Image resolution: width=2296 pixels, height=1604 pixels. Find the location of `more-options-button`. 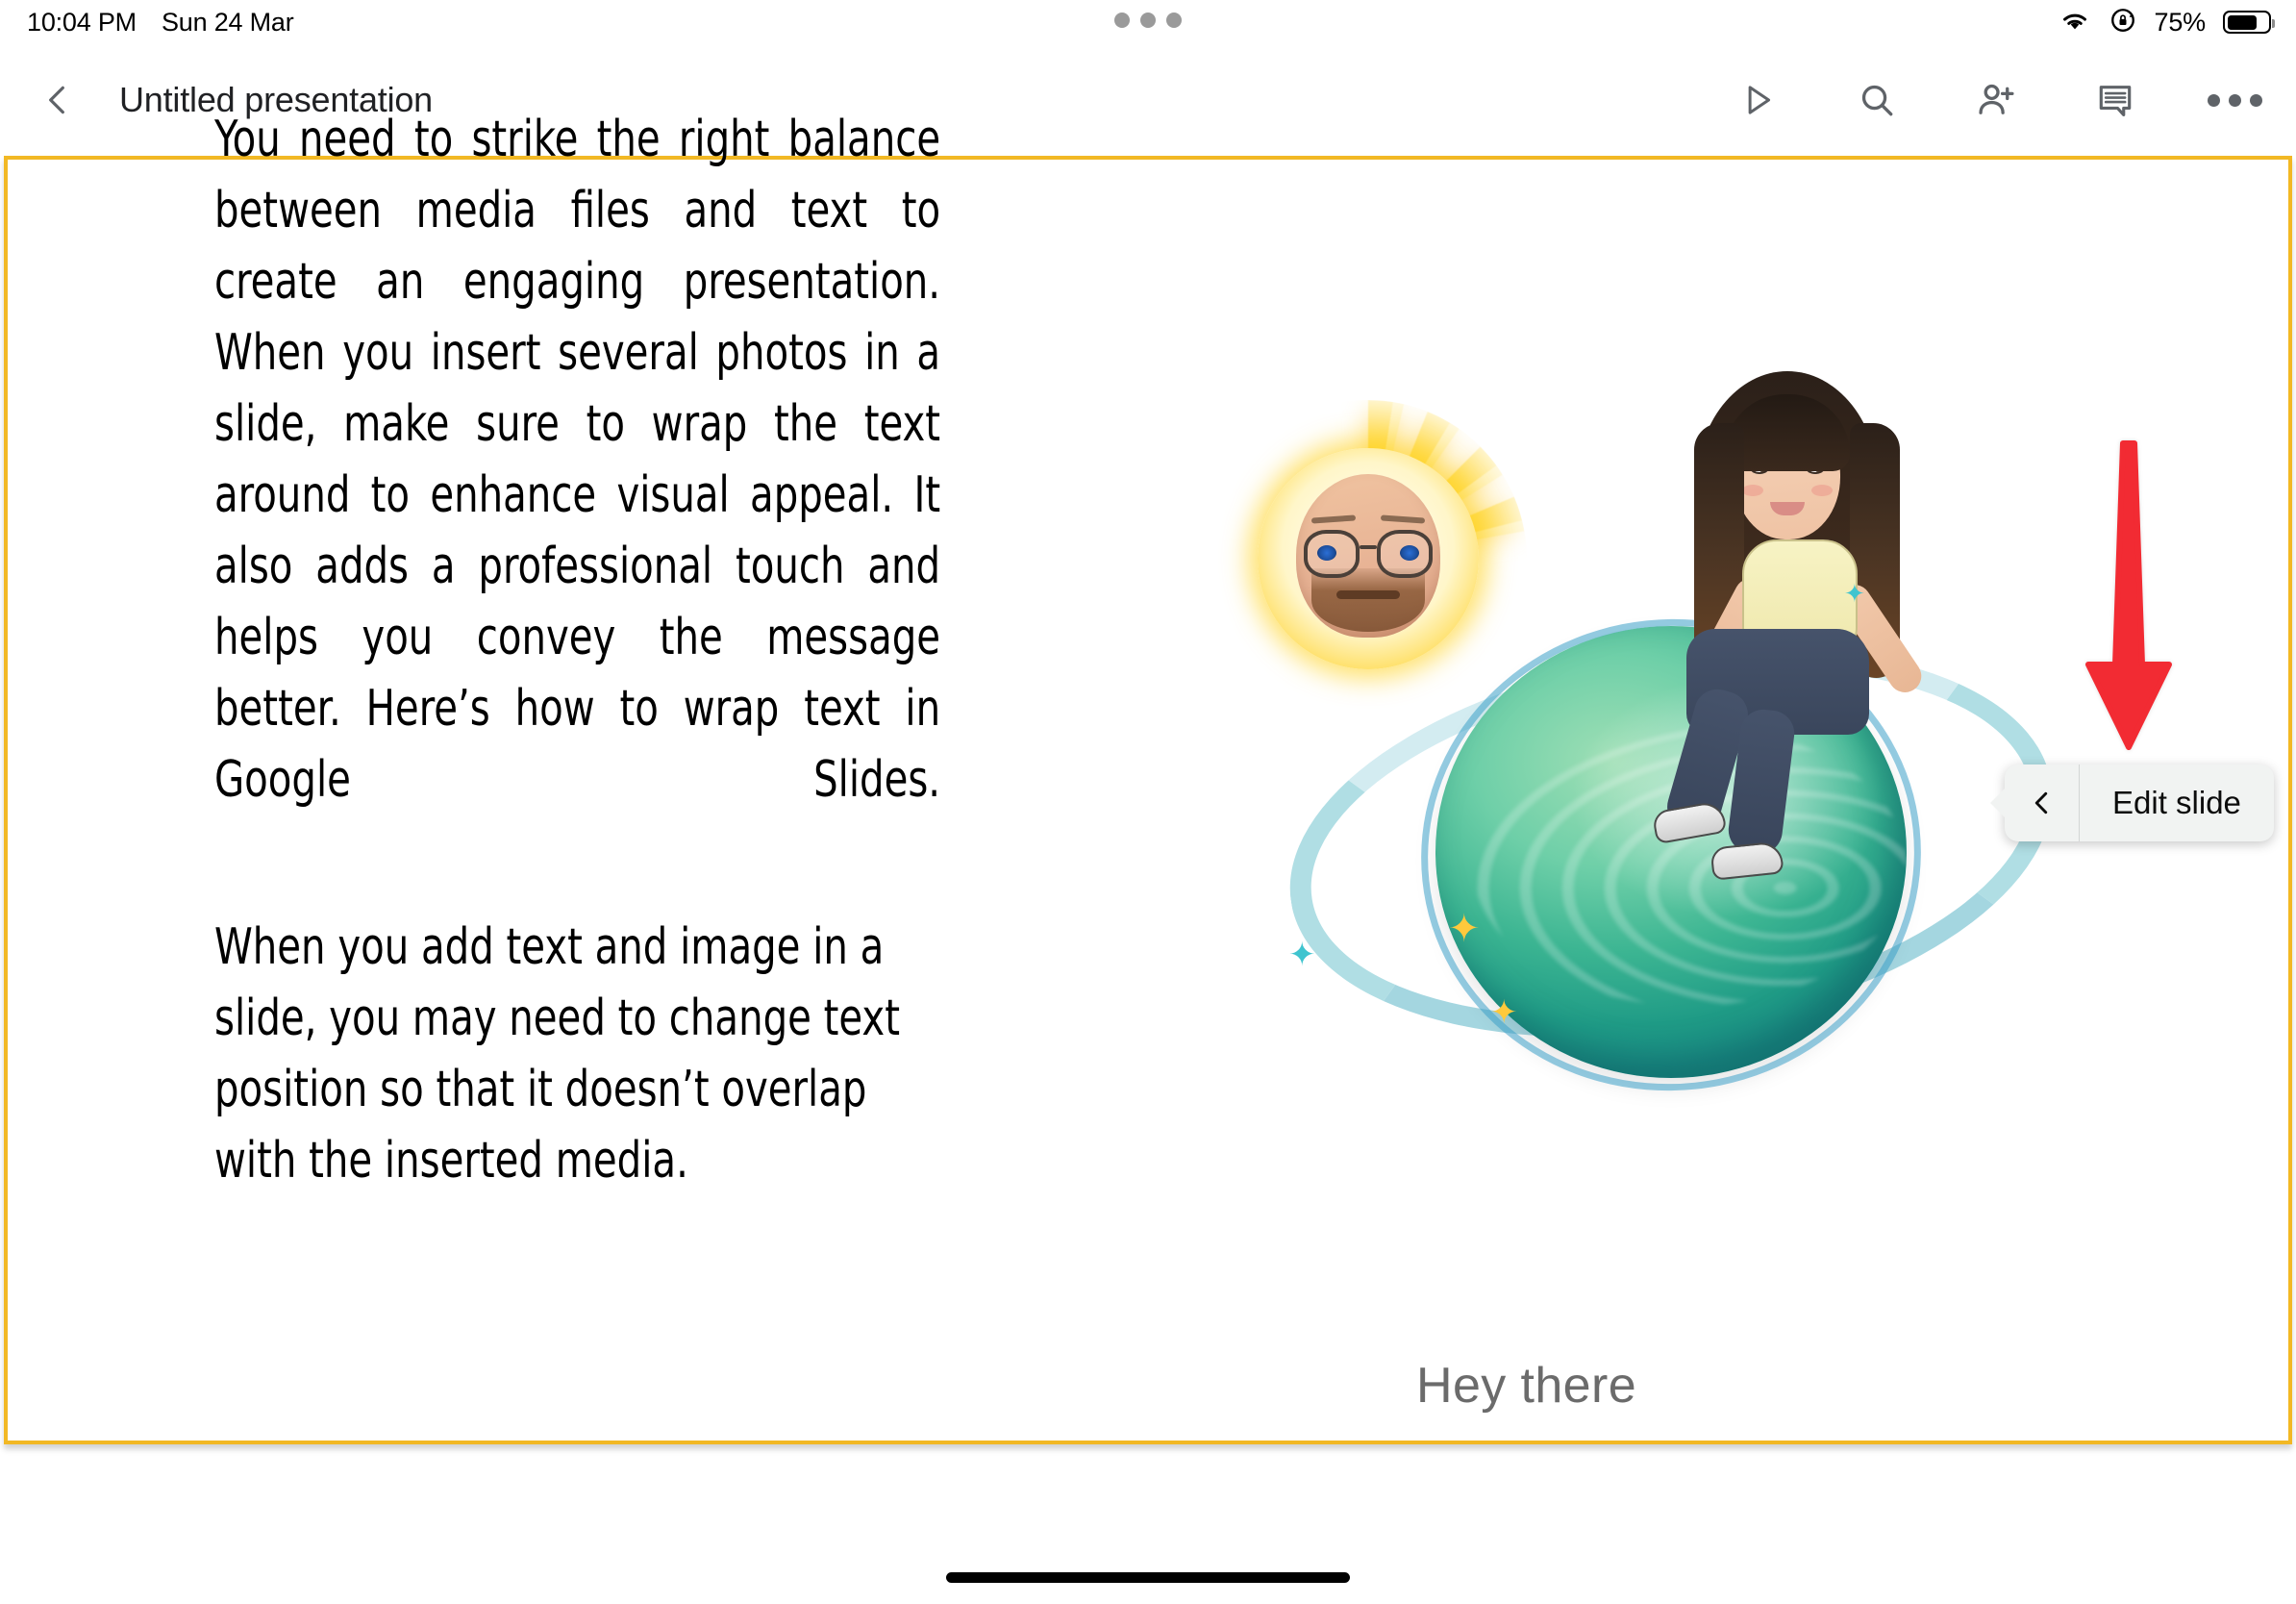

more-options-button is located at coordinates (2234, 100).